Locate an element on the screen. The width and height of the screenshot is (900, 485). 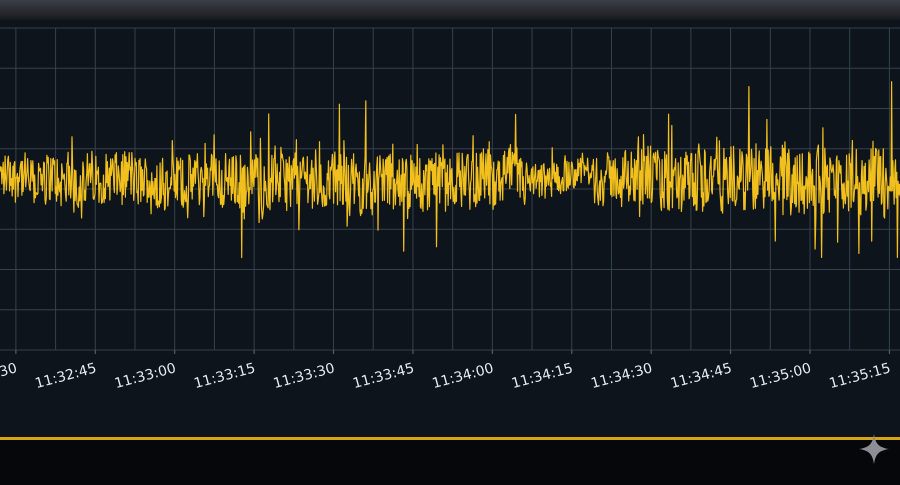
top-toolbar is located at coordinates (450, 10).